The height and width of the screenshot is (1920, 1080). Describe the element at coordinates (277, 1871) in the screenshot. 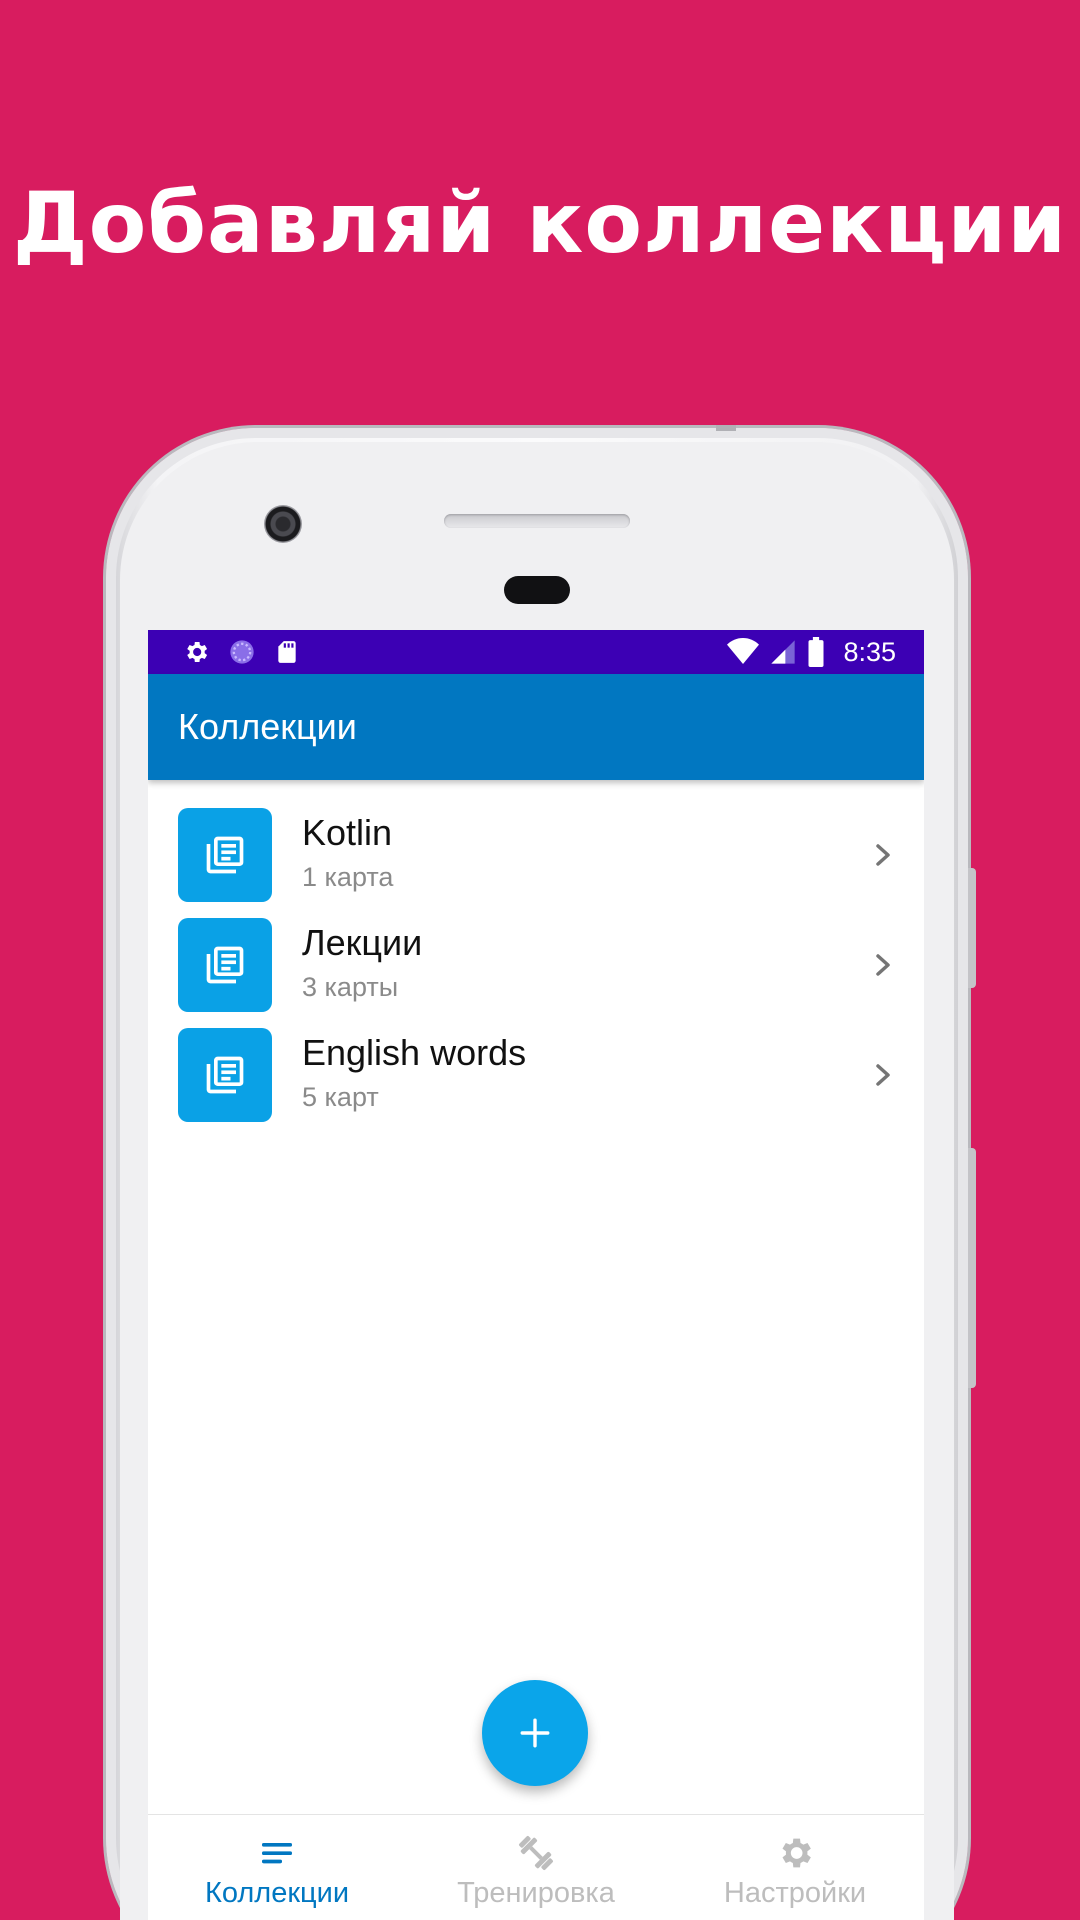

I see `nav-tab-collections: Коллекции` at that location.